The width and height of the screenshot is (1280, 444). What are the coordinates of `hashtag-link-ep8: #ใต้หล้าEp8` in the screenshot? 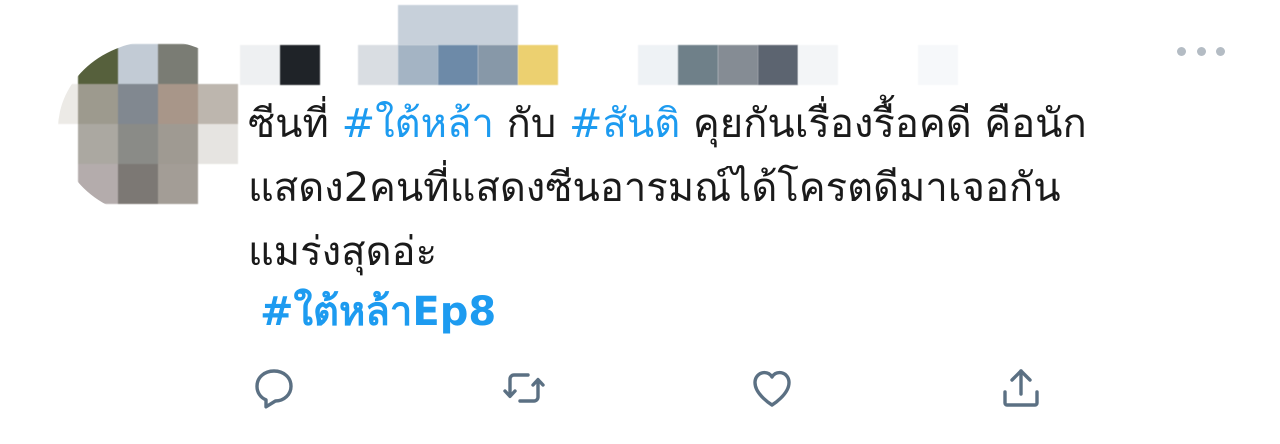 It's located at (378, 312).